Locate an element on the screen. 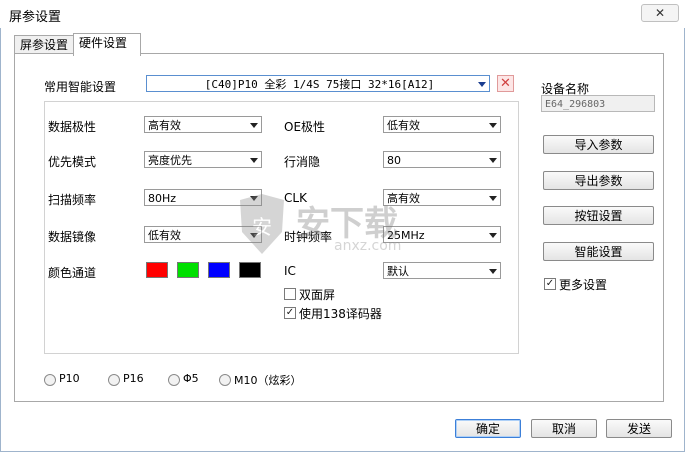 Image resolution: width=685 pixels, height=452 pixels. priority-mode-label: 优先模式 is located at coordinates (72, 162).